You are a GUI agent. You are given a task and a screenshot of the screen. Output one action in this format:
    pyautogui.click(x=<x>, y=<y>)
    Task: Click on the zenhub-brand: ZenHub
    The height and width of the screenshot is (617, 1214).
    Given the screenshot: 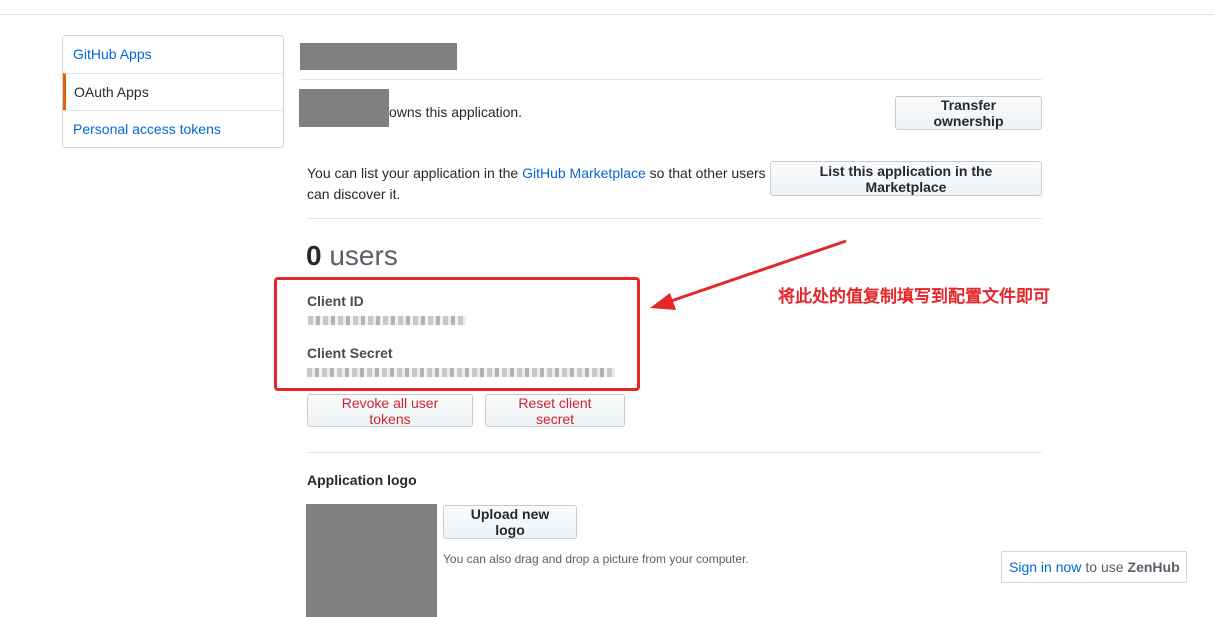 What is the action you would take?
    pyautogui.click(x=1153, y=567)
    